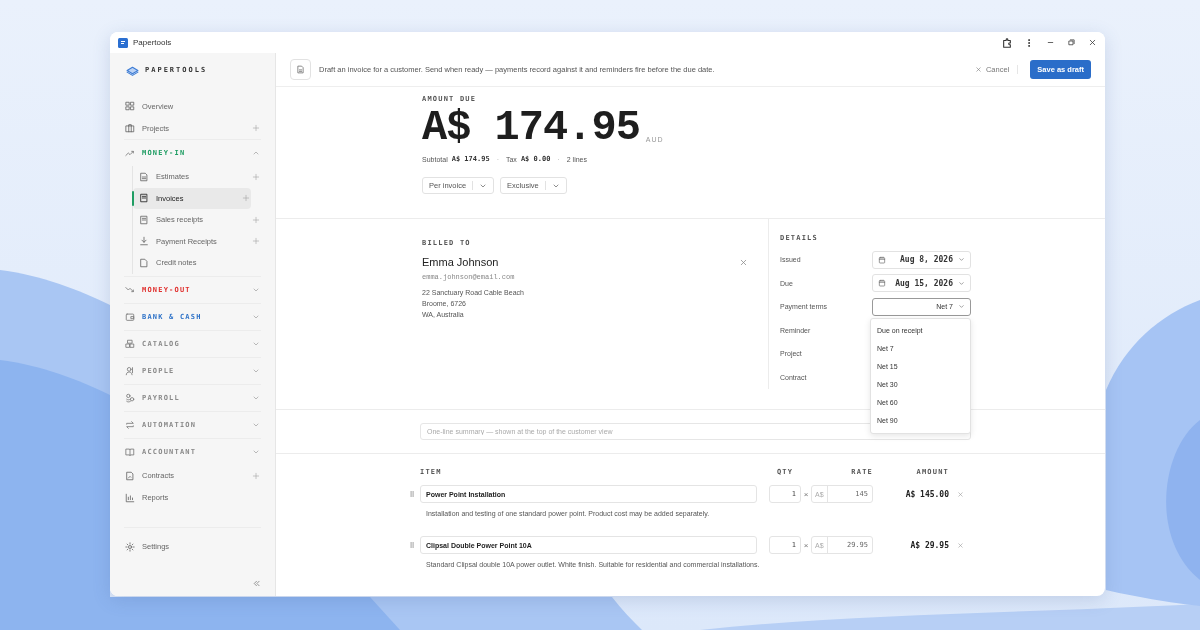 This screenshot has width=1200, height=630. What do you see at coordinates (929, 545) in the screenshot?
I see `line-amount: A$ 29.95` at bounding box center [929, 545].